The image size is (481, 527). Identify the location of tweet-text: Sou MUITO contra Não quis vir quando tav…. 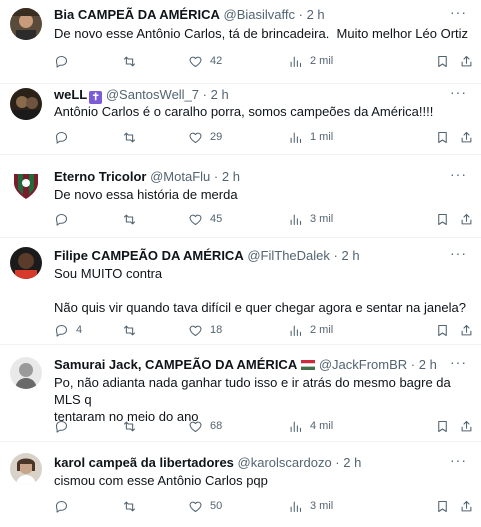
(260, 290).